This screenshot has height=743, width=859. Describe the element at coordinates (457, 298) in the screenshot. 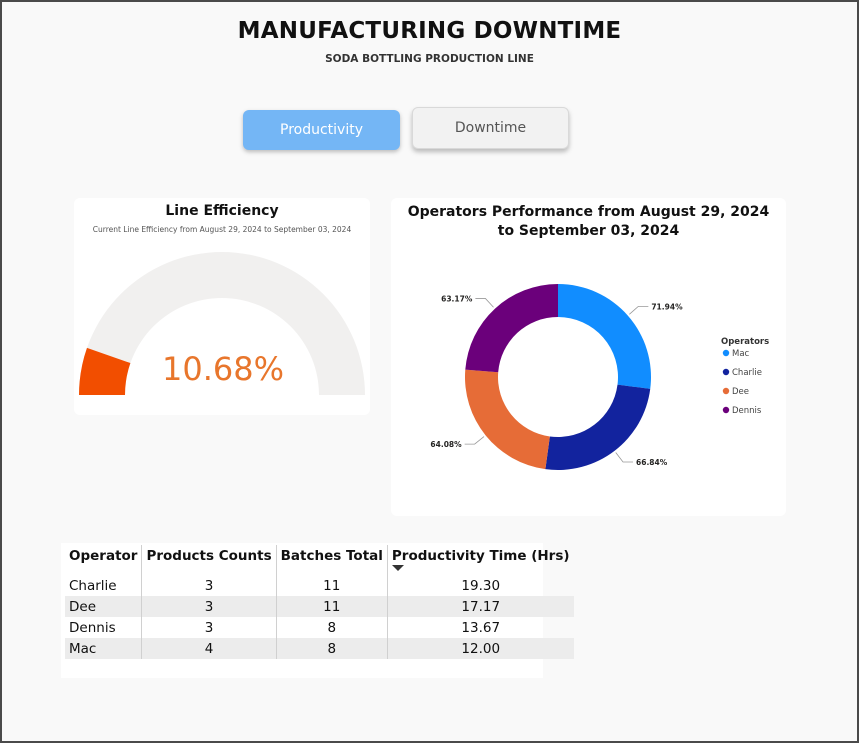

I see `donut-data-label: 63.17%` at that location.